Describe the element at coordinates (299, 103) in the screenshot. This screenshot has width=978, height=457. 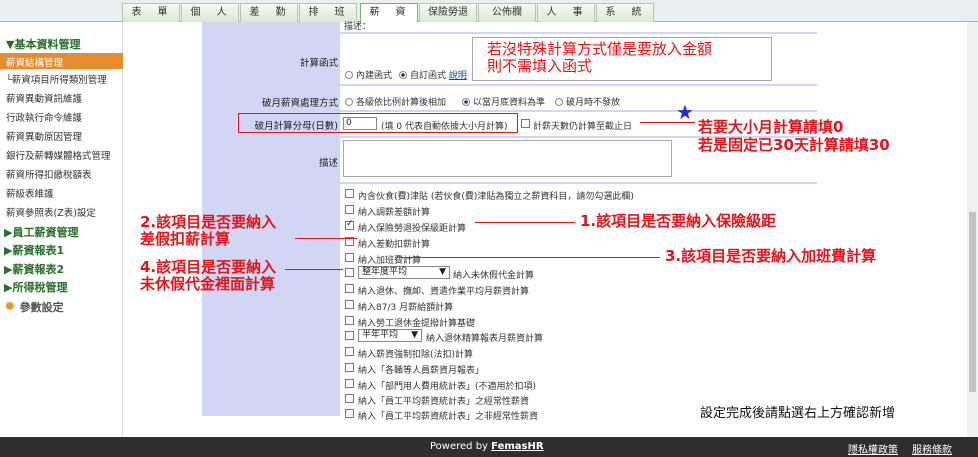
I see `broken-month-label: 破月薪資處理方式` at that location.